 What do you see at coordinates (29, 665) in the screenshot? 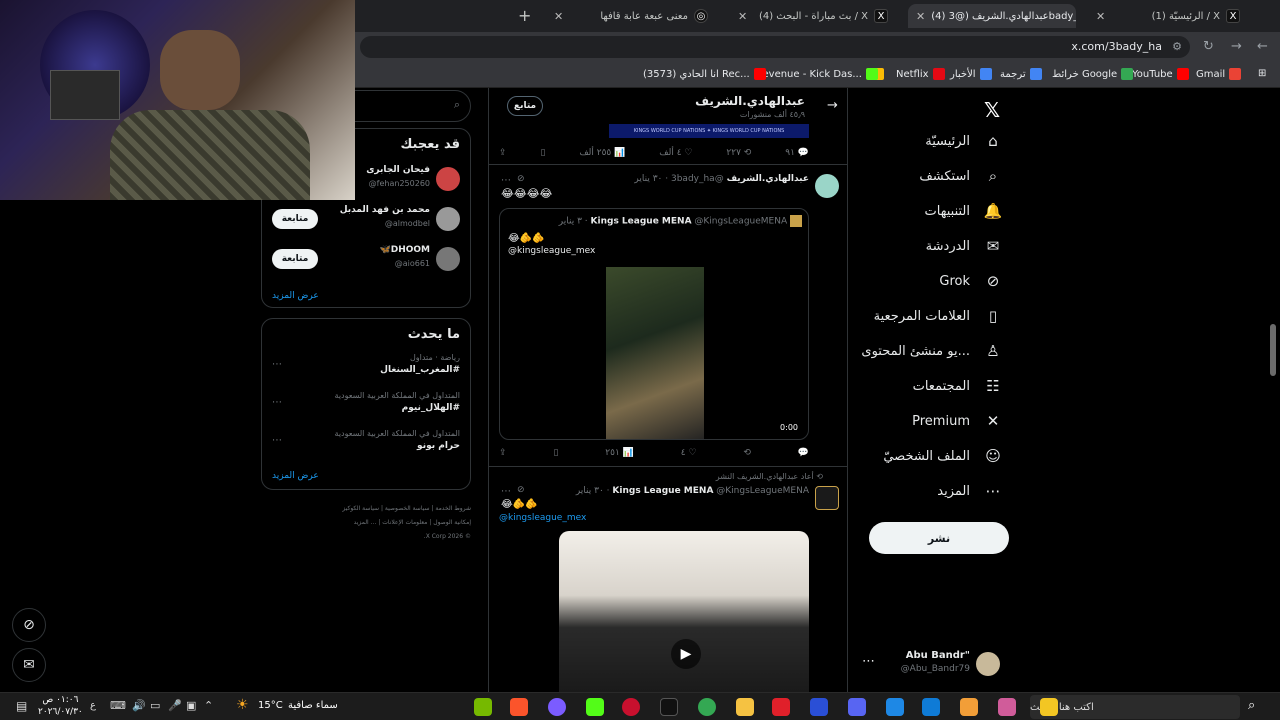
I see `messages-fab-icon: ✉` at bounding box center [29, 665].